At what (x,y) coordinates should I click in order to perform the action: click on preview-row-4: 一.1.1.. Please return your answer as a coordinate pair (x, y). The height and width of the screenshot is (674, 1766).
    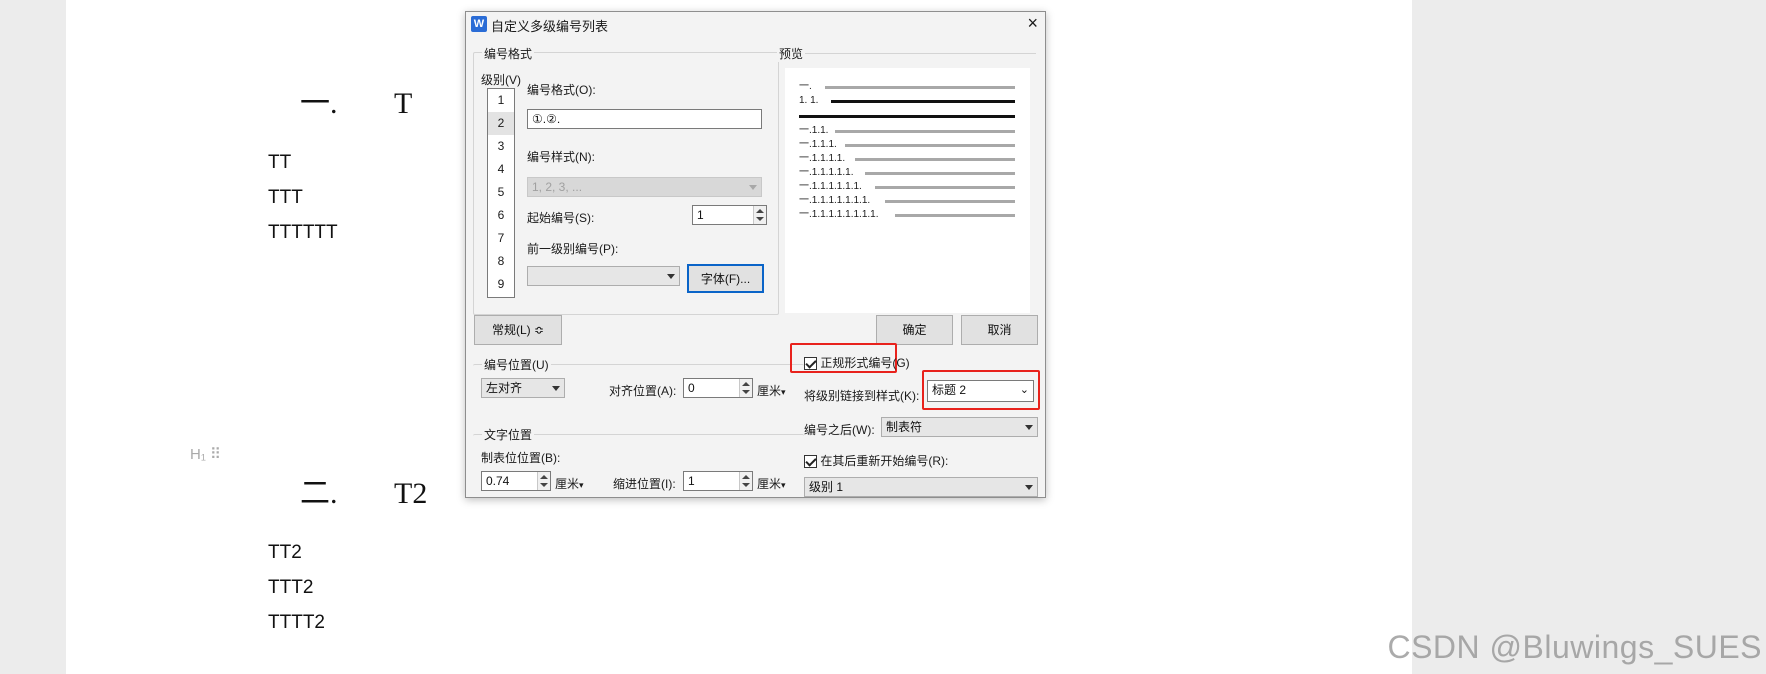
    Looking at the image, I should click on (814, 130).